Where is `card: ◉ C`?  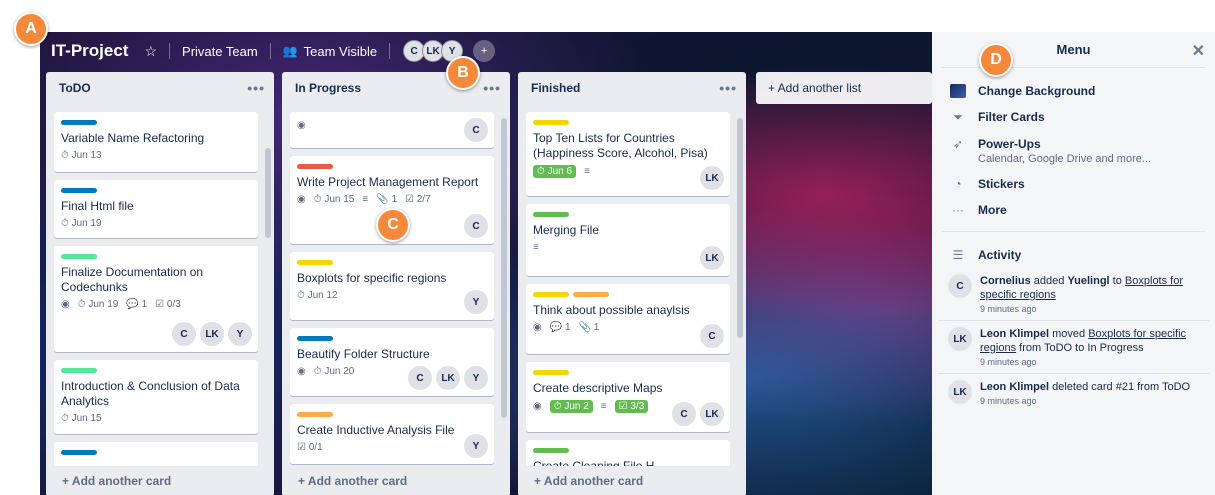 card: ◉ C is located at coordinates (392, 130).